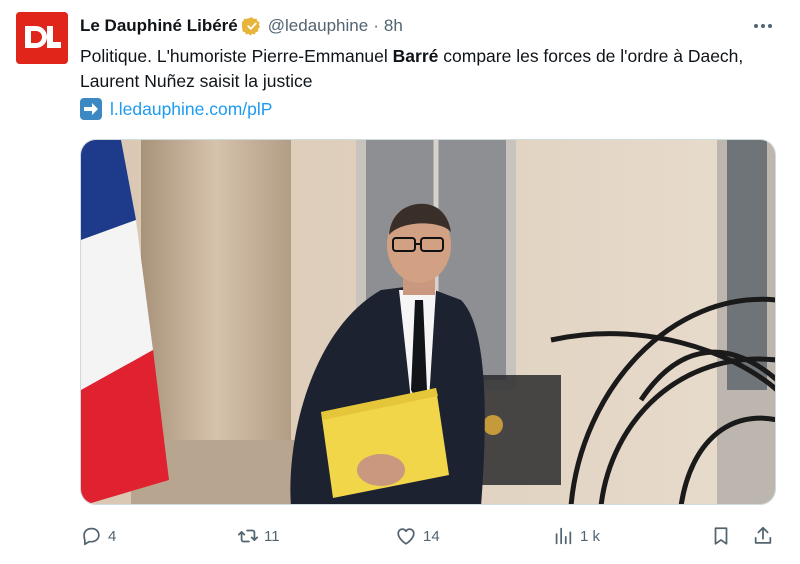  I want to click on share-button, so click(763, 536).